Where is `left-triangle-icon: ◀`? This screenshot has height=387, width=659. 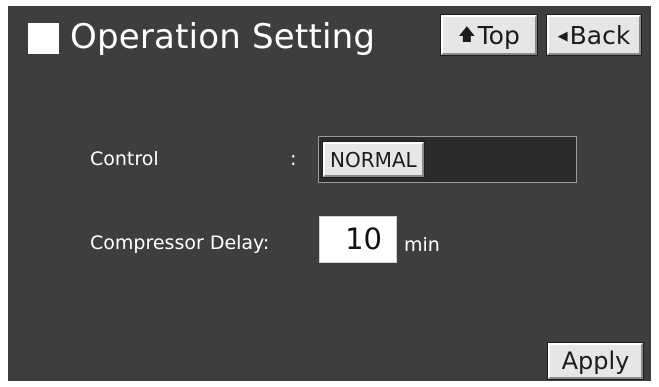
left-triangle-icon: ◀ is located at coordinates (562, 36).